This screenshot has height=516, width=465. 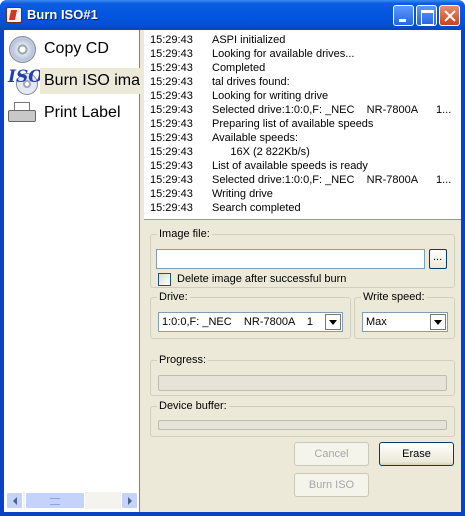 I want to click on scroll-thumb, so click(x=55, y=500).